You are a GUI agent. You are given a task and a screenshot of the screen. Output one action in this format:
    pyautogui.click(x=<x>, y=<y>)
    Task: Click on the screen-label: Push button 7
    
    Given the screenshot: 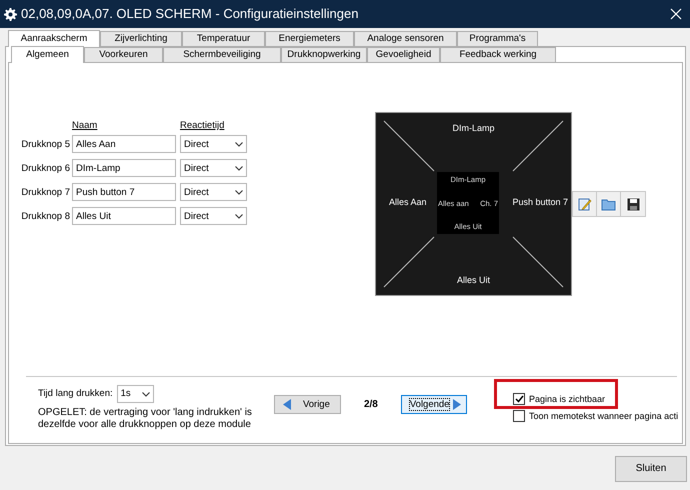 What is the action you would take?
    pyautogui.click(x=540, y=202)
    